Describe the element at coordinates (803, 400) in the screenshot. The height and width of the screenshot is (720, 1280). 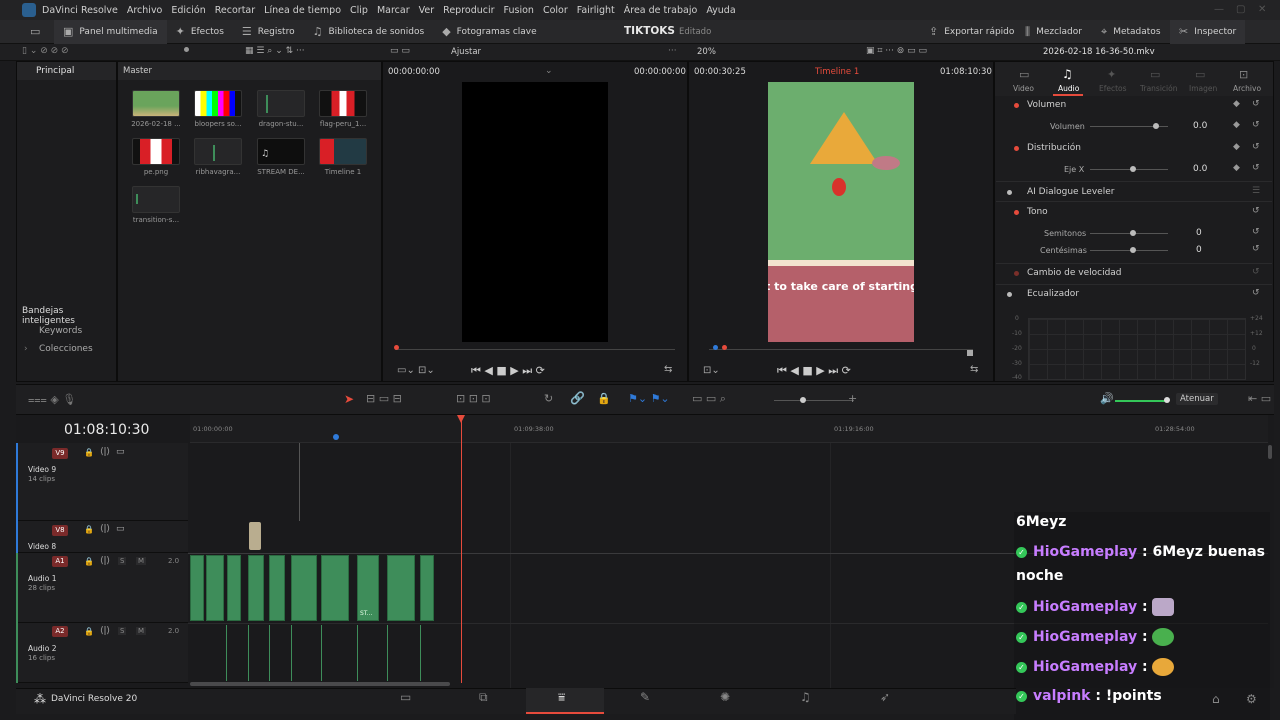
I see `timeline-zoom-knob` at that location.